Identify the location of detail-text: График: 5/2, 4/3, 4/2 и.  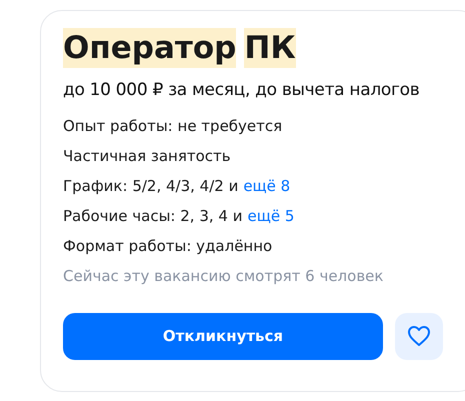
(150, 187).